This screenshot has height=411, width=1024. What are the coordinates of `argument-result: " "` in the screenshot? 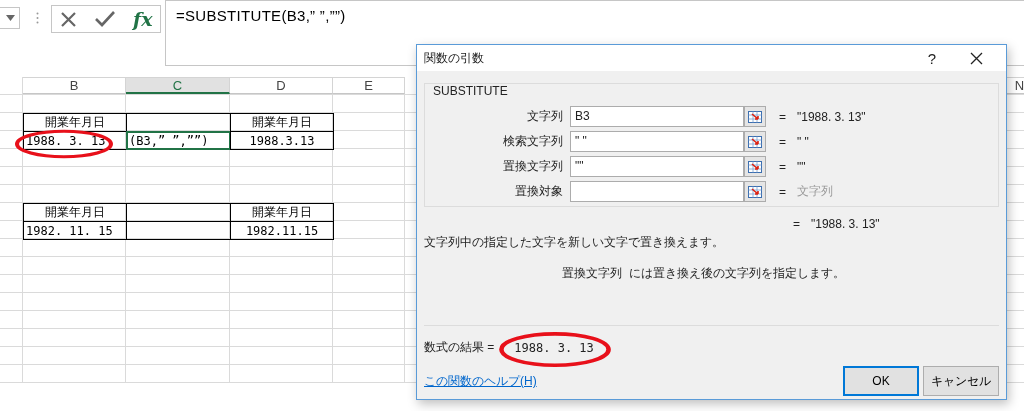 It's located at (803, 141).